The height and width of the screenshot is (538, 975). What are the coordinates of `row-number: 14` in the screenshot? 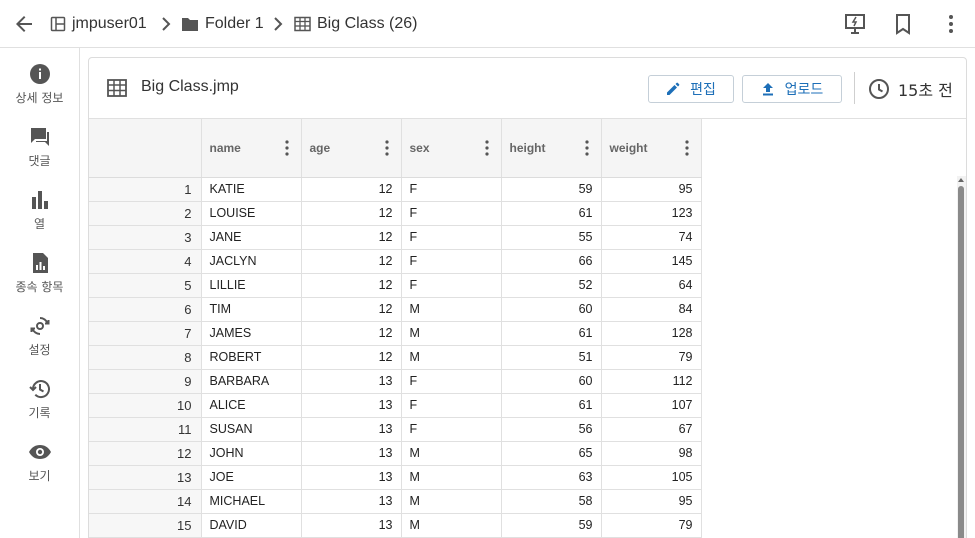 It's located at (145, 501).